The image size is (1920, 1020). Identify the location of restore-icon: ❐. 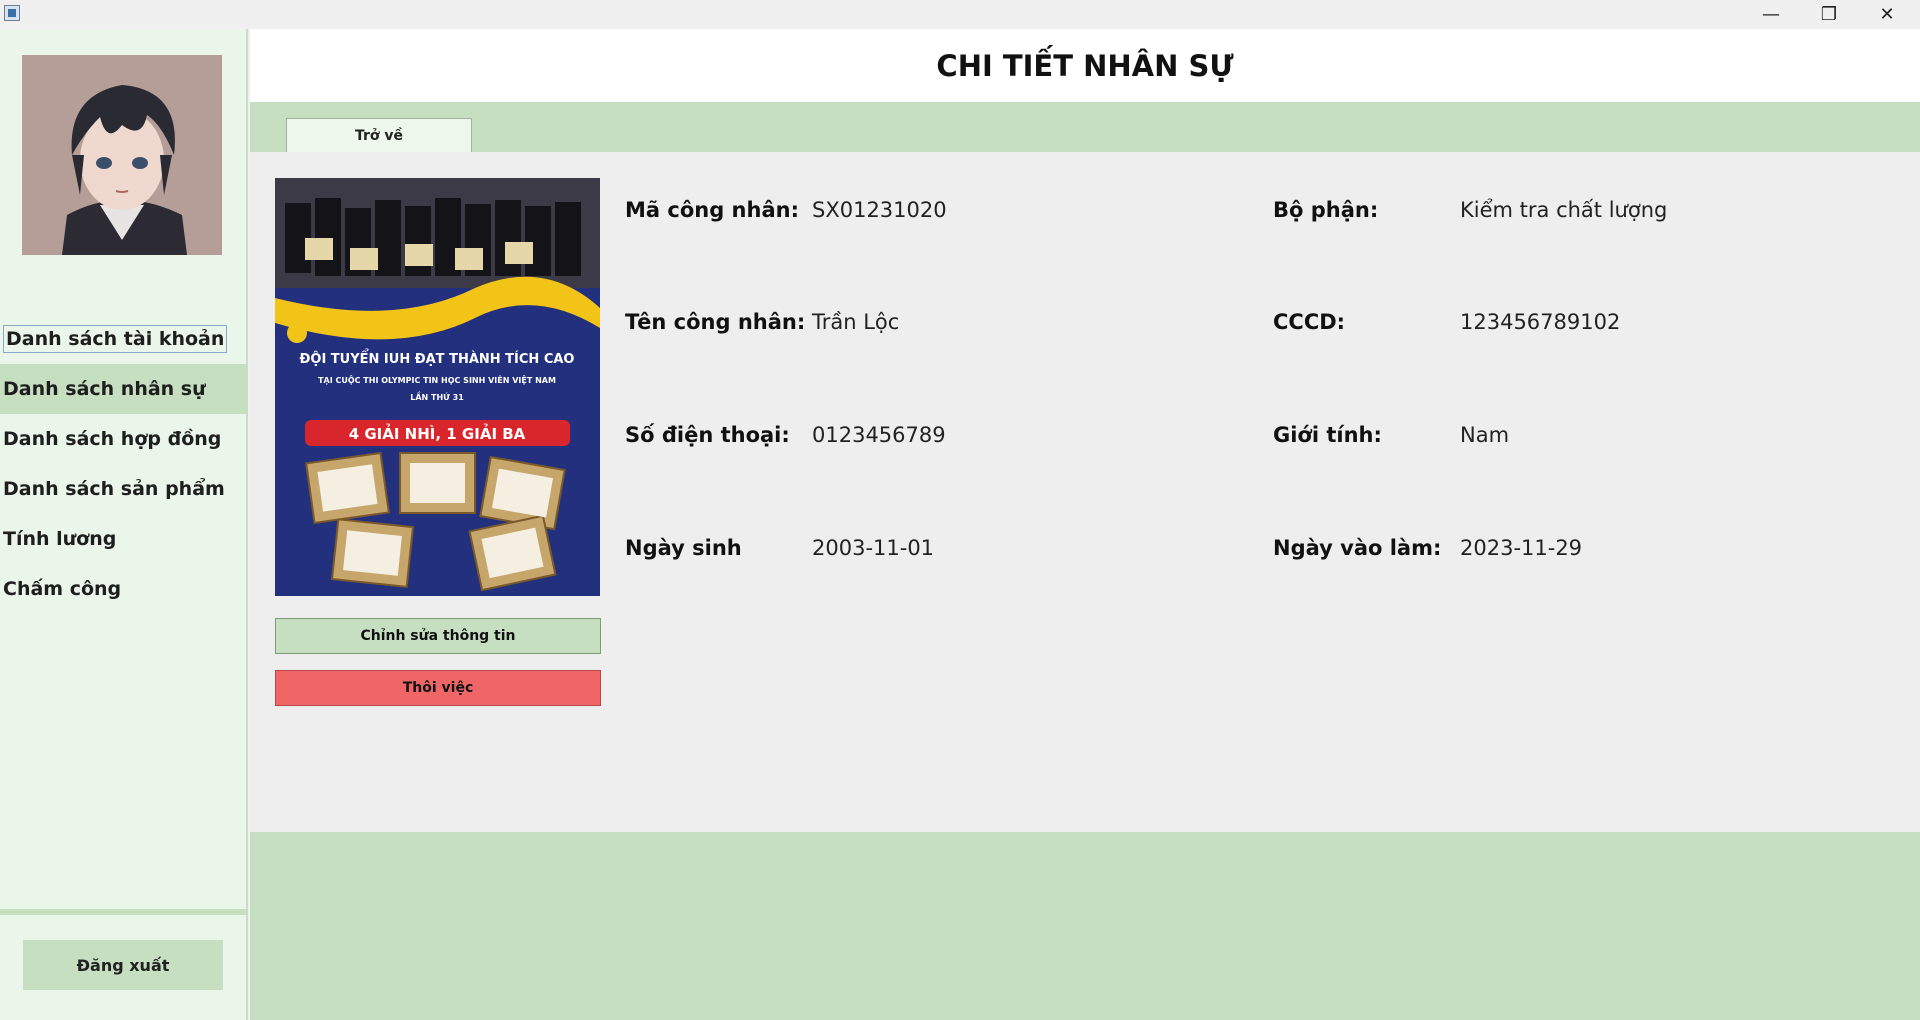
(1829, 14).